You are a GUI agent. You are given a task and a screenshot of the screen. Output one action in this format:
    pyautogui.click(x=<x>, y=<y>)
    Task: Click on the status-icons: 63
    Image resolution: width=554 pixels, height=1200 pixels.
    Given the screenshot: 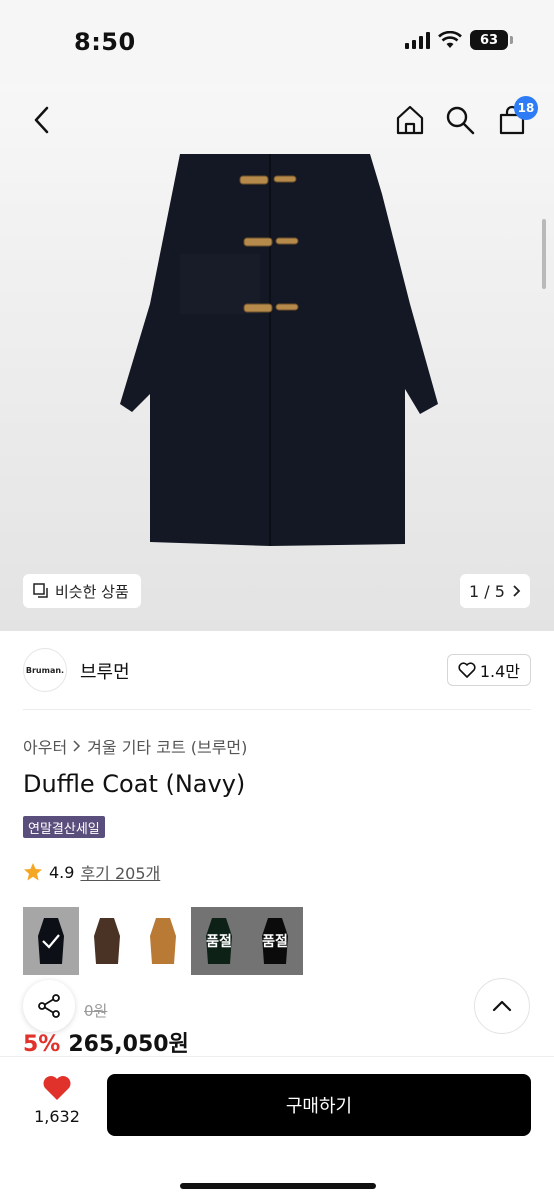 What is the action you would take?
    pyautogui.click(x=459, y=40)
    